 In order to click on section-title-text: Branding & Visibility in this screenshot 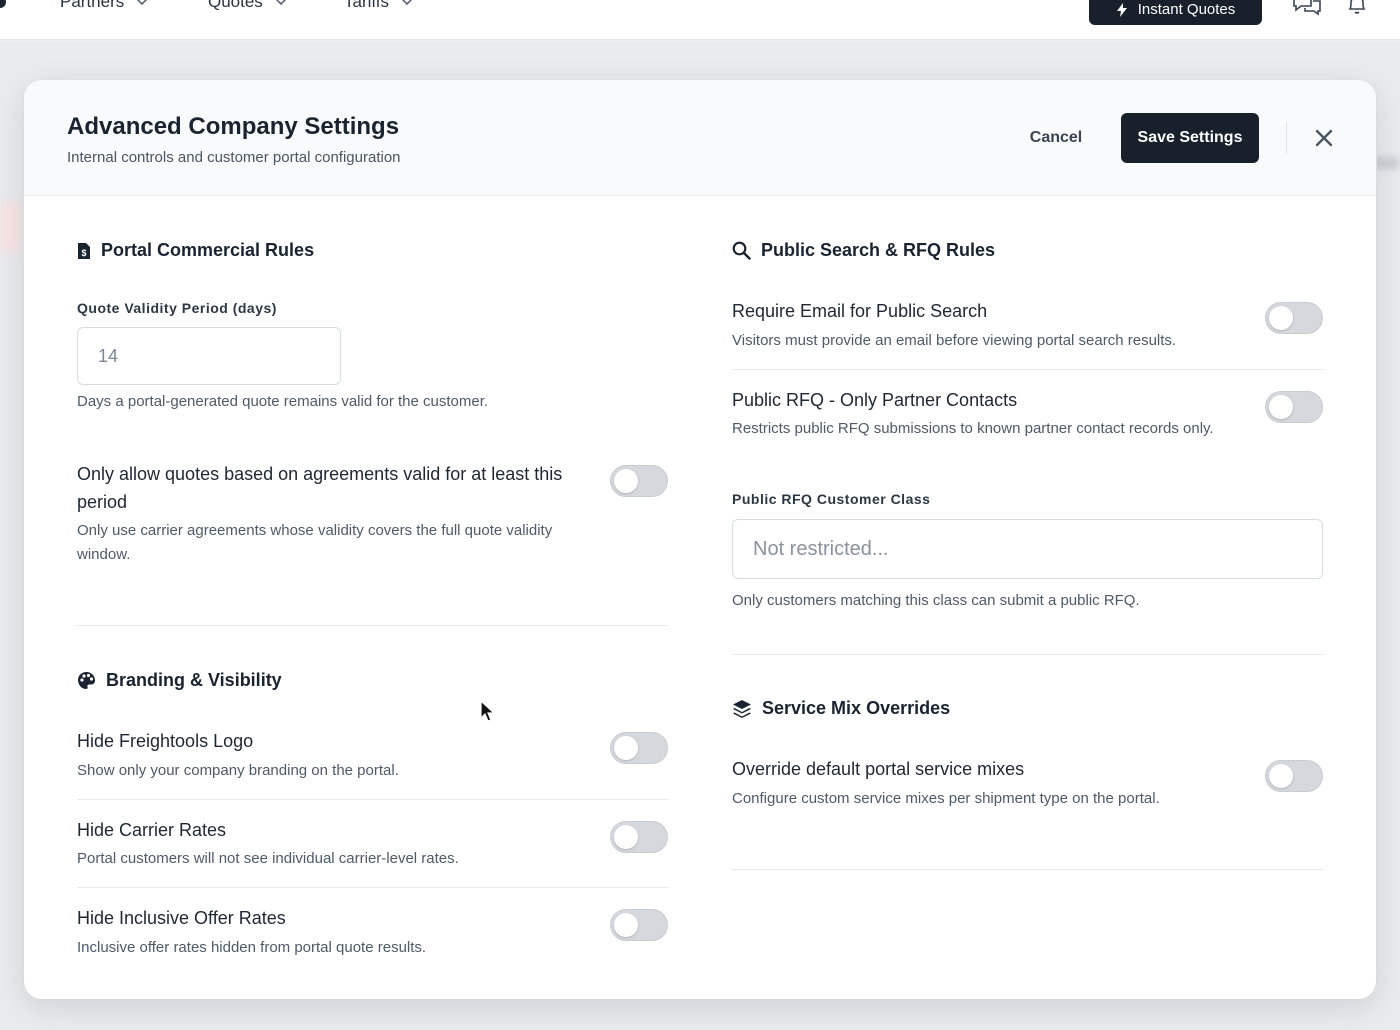, I will do `click(194, 680)`.